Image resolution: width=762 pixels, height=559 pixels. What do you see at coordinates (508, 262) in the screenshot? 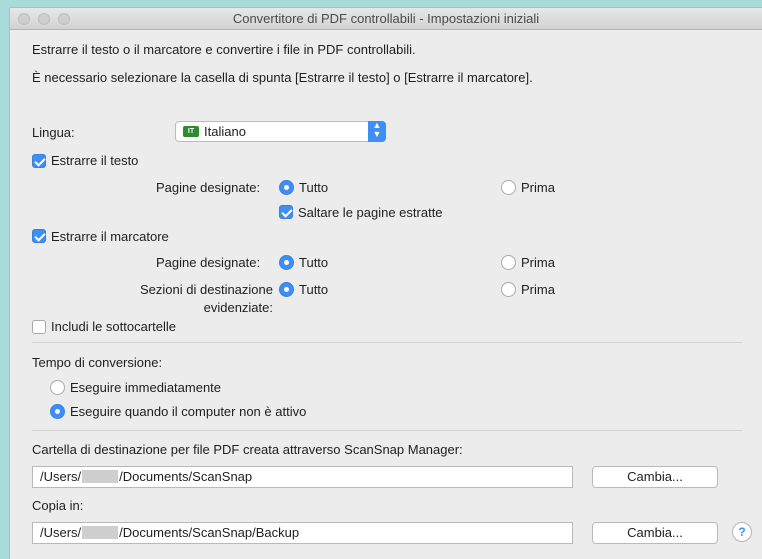
I see `marker-pages-first-radio` at bounding box center [508, 262].